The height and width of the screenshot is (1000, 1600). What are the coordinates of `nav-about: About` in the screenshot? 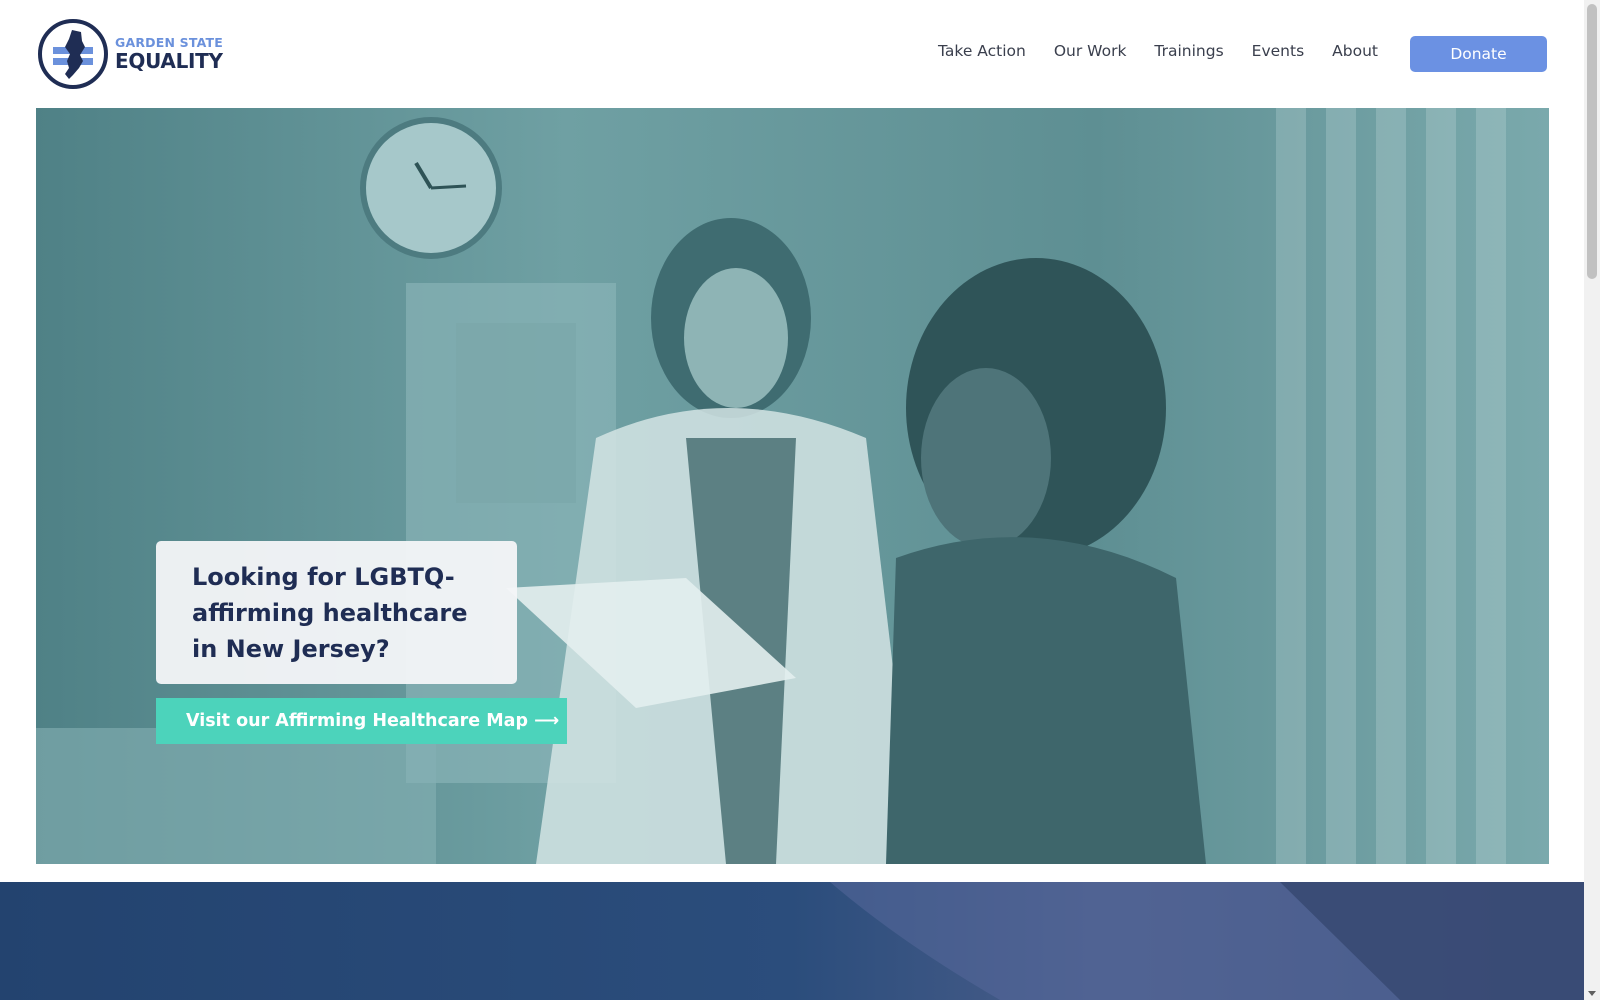 It's located at (1355, 51).